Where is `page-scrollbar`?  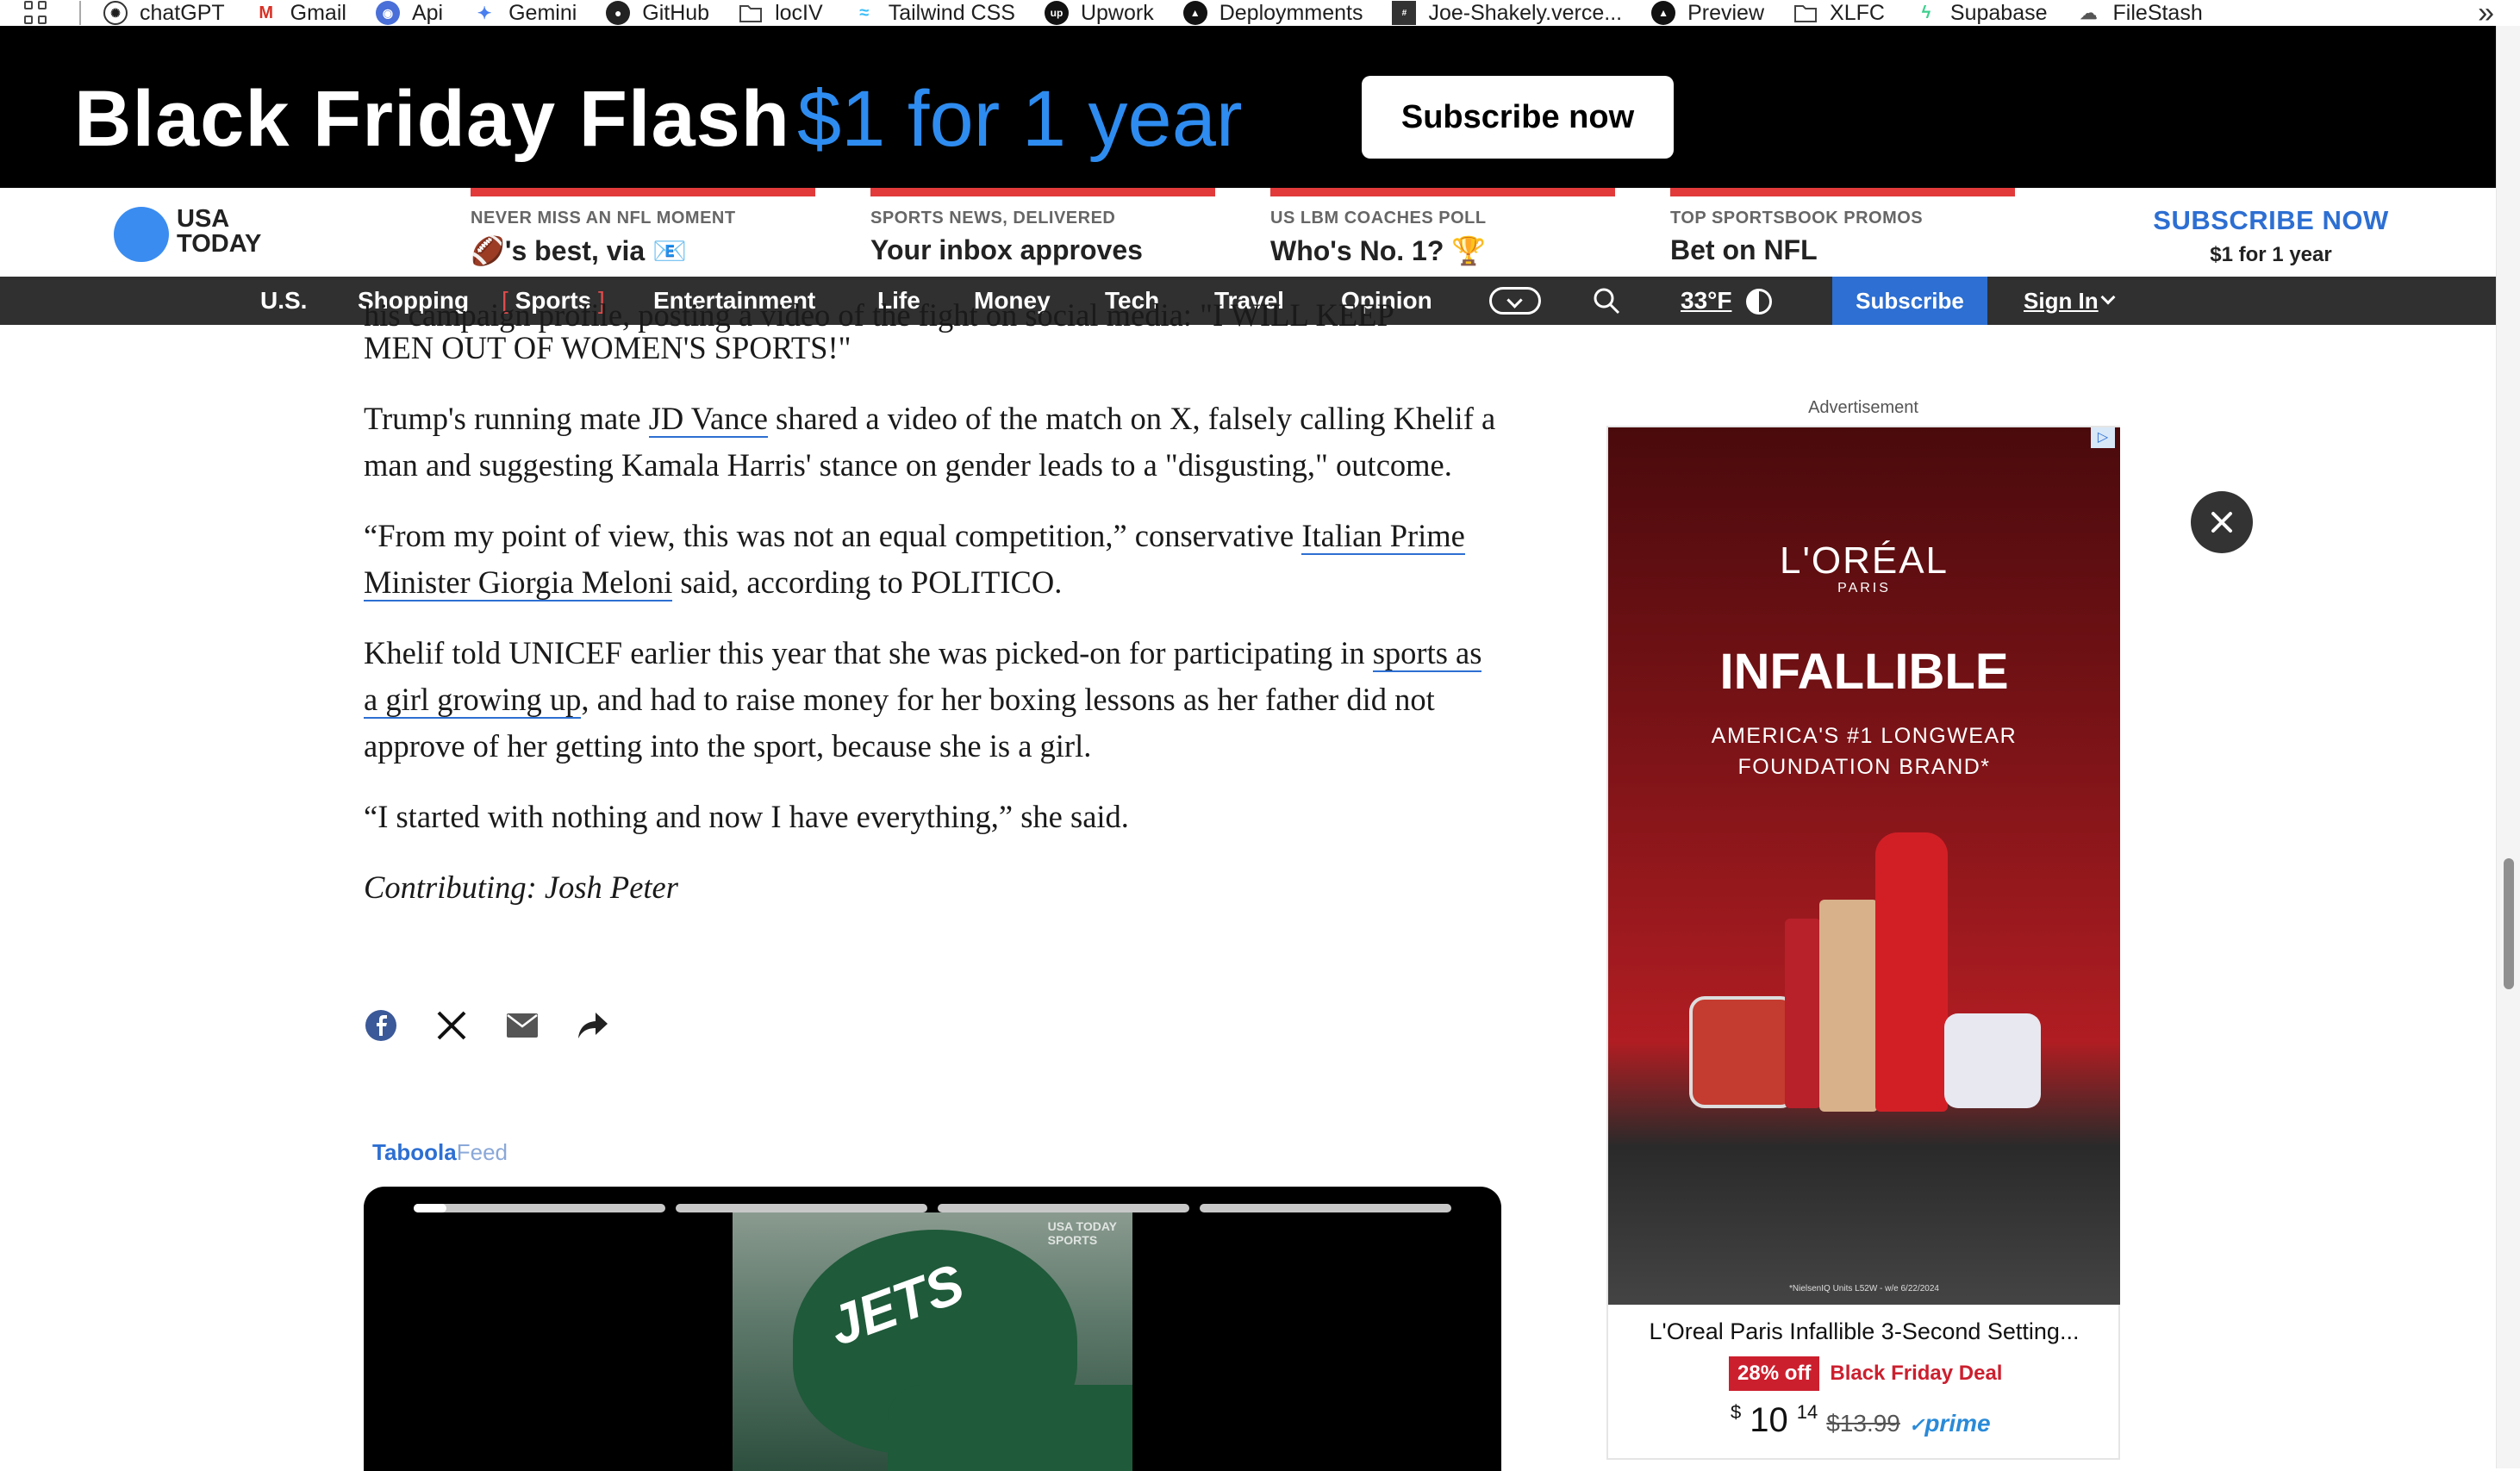 page-scrollbar is located at coordinates (2508, 747).